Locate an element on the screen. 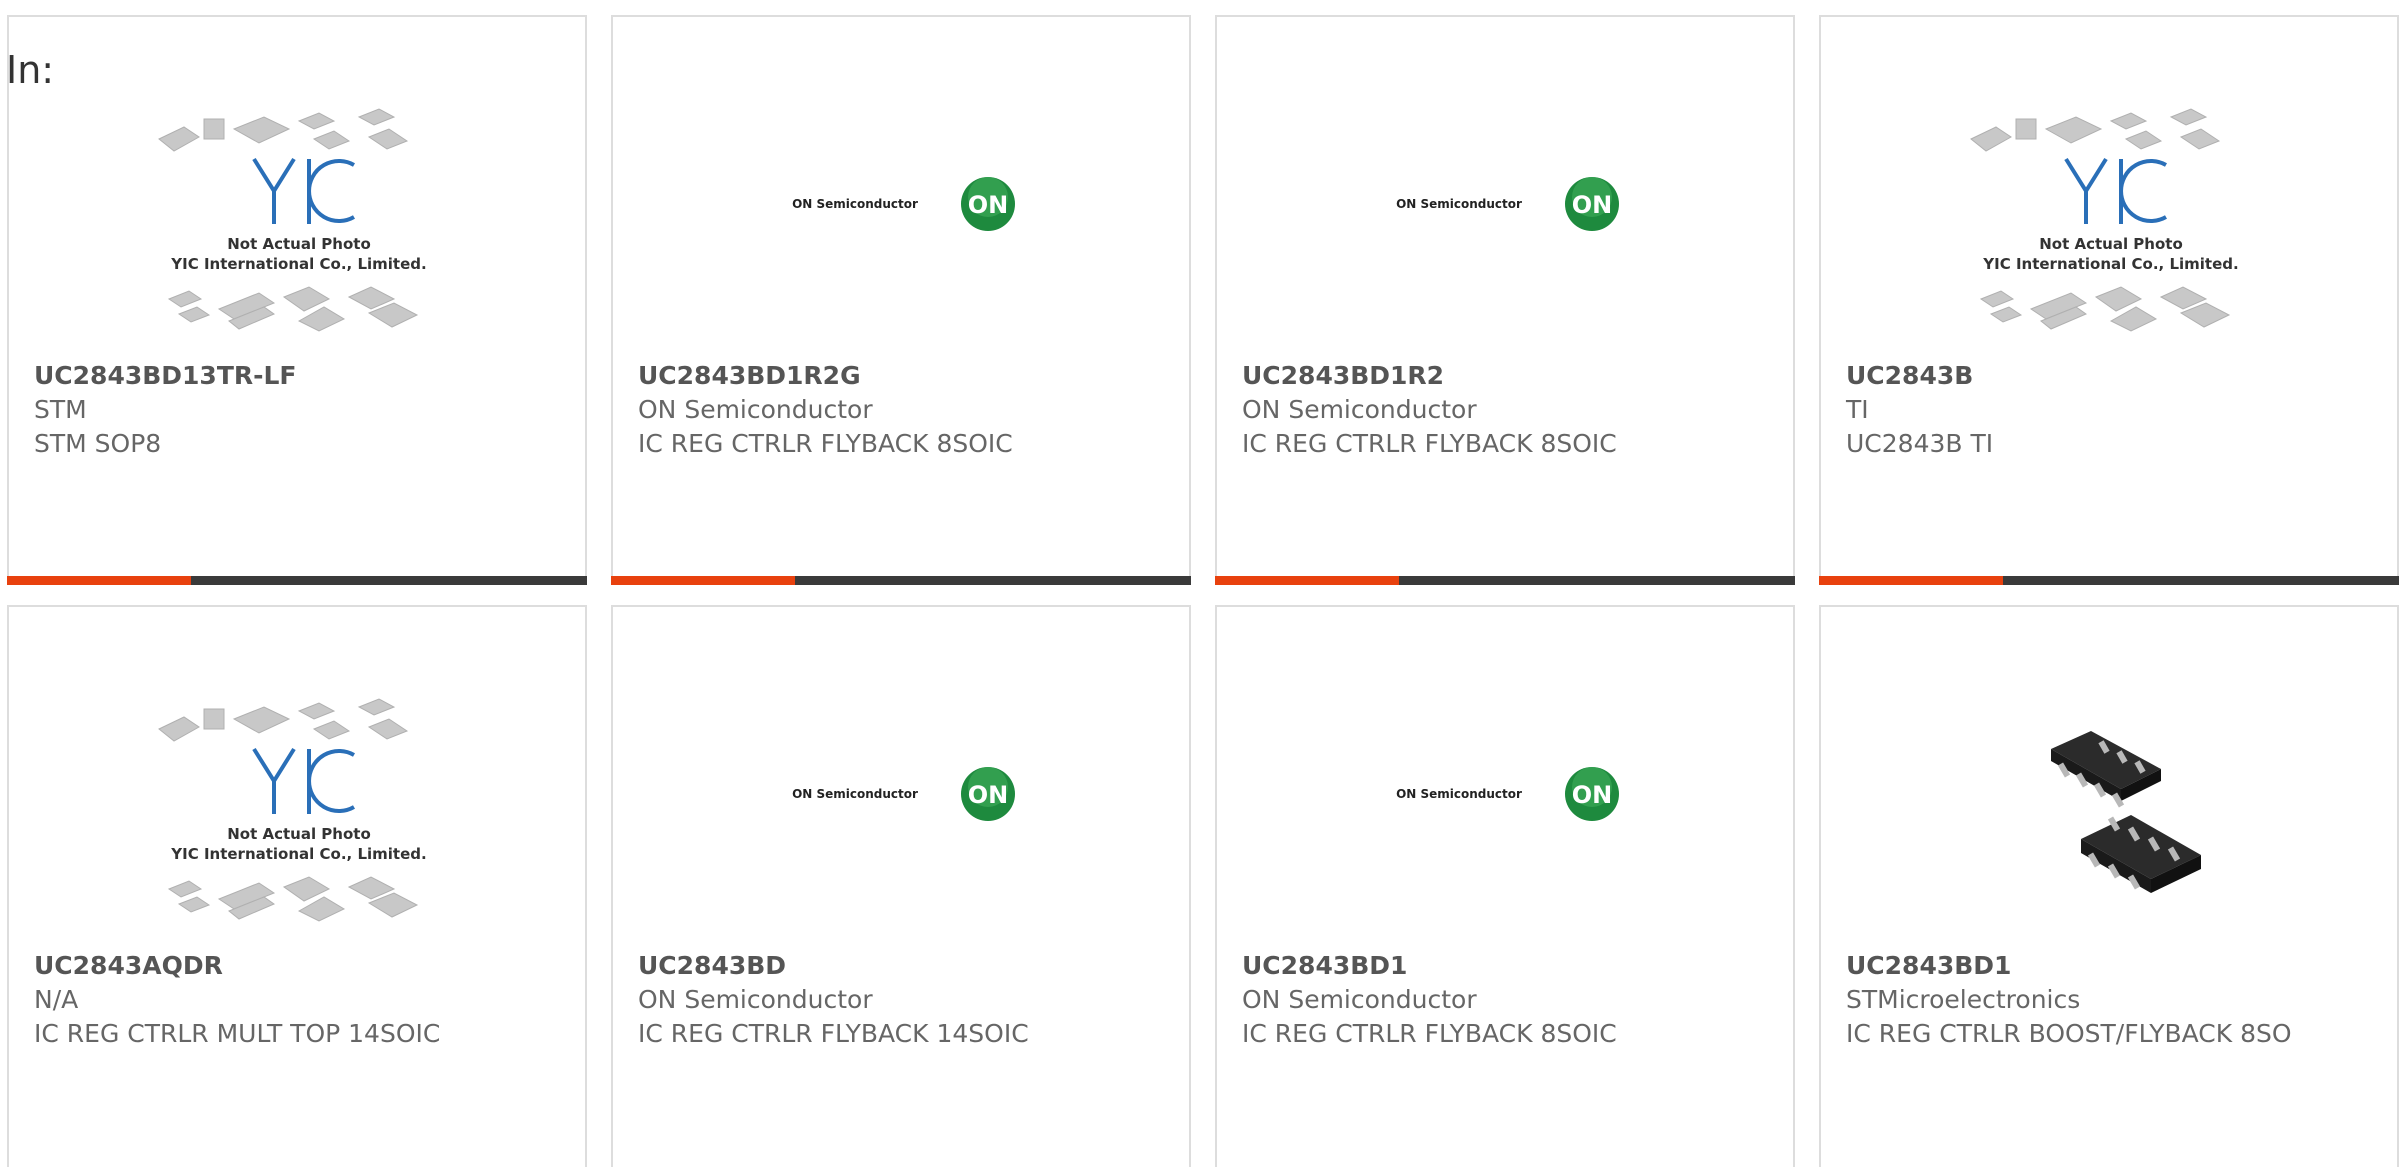  manufacturer: STMicroelectronics is located at coordinates (1963, 999).